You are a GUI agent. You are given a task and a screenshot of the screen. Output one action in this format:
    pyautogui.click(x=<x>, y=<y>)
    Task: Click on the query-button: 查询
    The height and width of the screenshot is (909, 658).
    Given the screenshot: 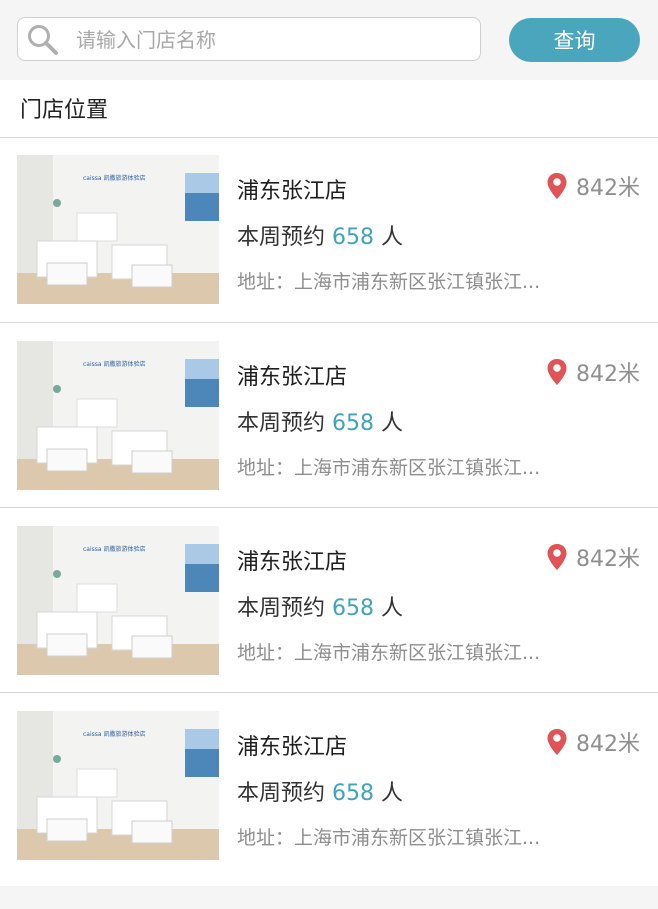 What is the action you would take?
    pyautogui.click(x=574, y=40)
    